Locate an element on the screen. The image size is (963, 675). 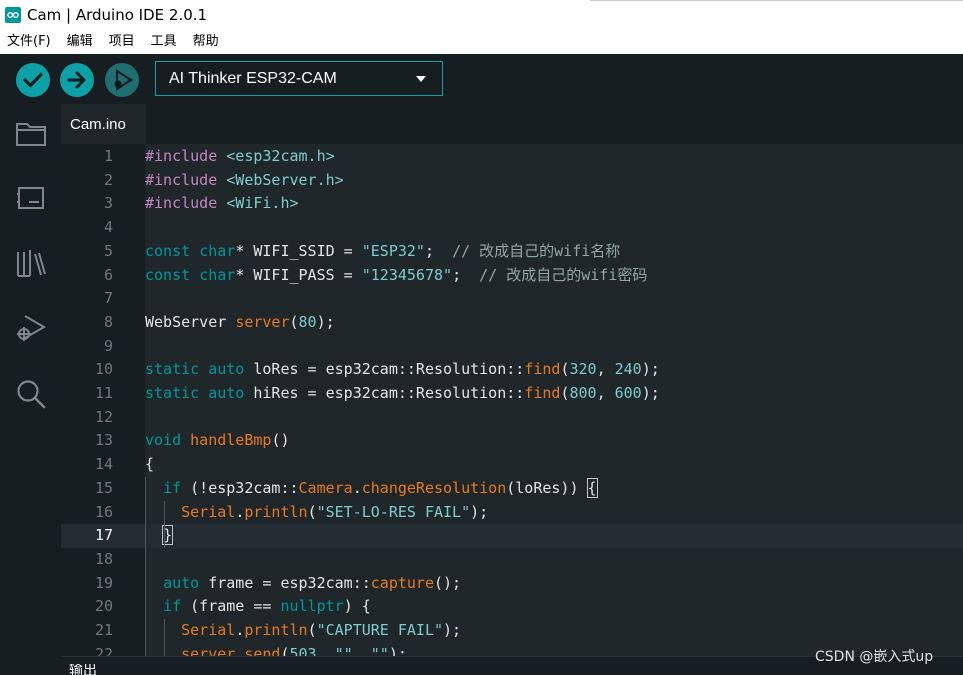
code-token: if is located at coordinates (177, 606).